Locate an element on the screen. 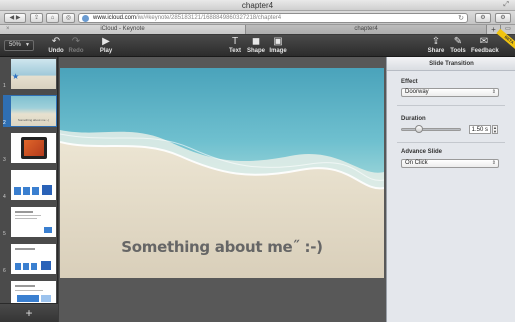 This screenshot has height=322, width=515. tools-button: ✎ Tools is located at coordinates (458, 45).